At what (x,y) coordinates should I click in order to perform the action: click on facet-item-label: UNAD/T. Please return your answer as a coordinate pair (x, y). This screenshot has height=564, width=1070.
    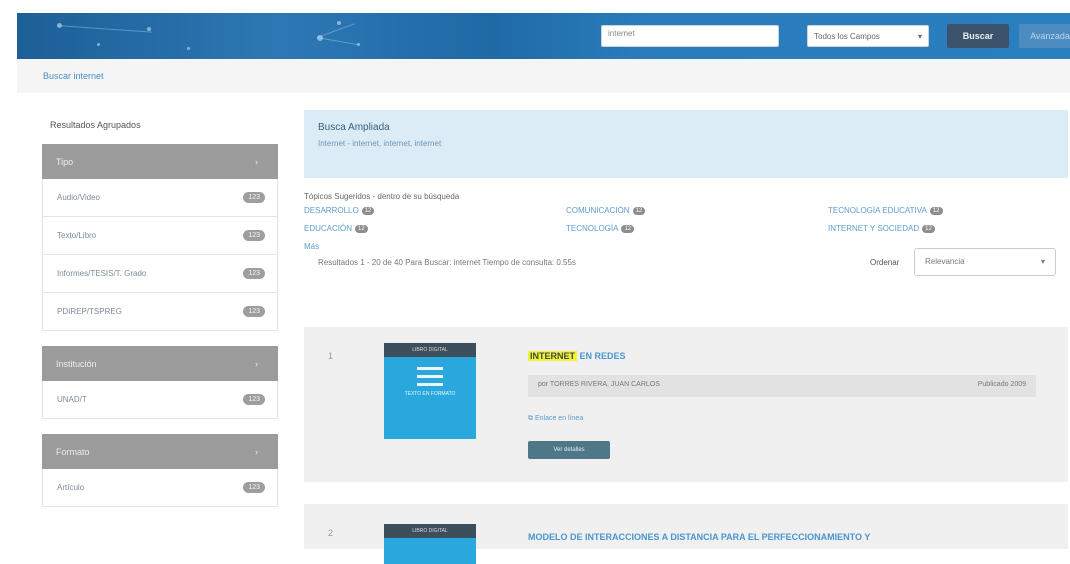
    Looking at the image, I should click on (72, 399).